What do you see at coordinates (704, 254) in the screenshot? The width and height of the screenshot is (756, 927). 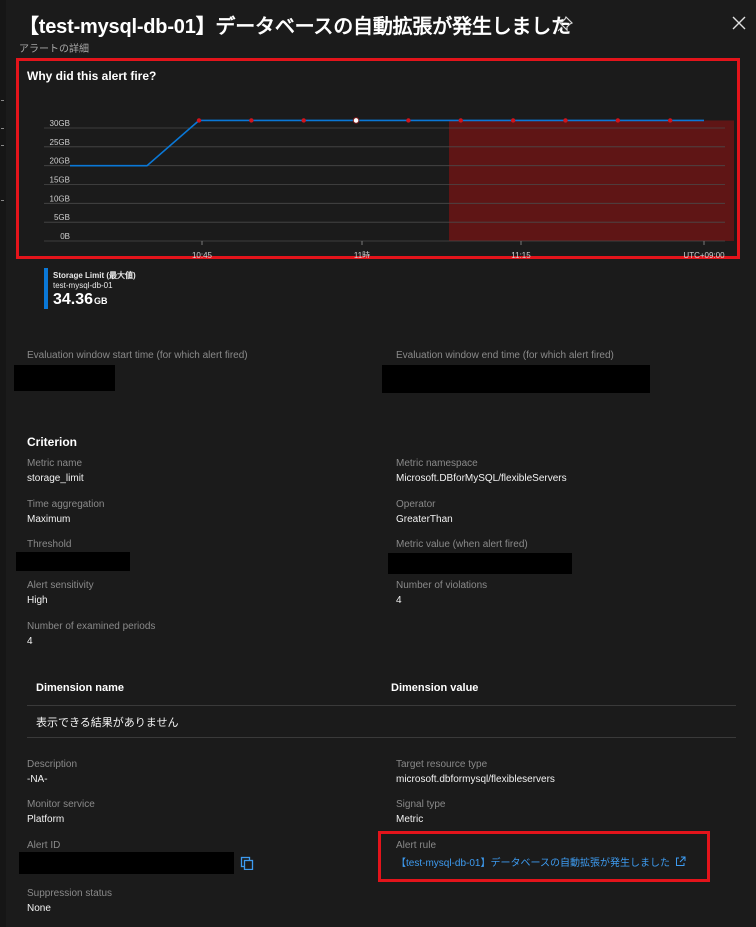 I see `x-tick-label: UTC+09:00` at bounding box center [704, 254].